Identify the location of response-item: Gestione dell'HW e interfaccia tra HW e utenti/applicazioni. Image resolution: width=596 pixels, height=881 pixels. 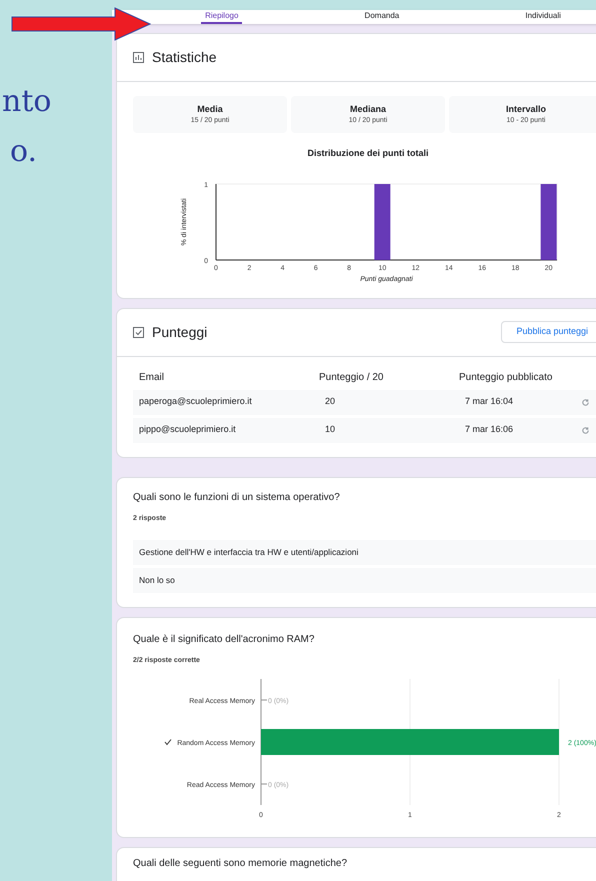
(364, 552).